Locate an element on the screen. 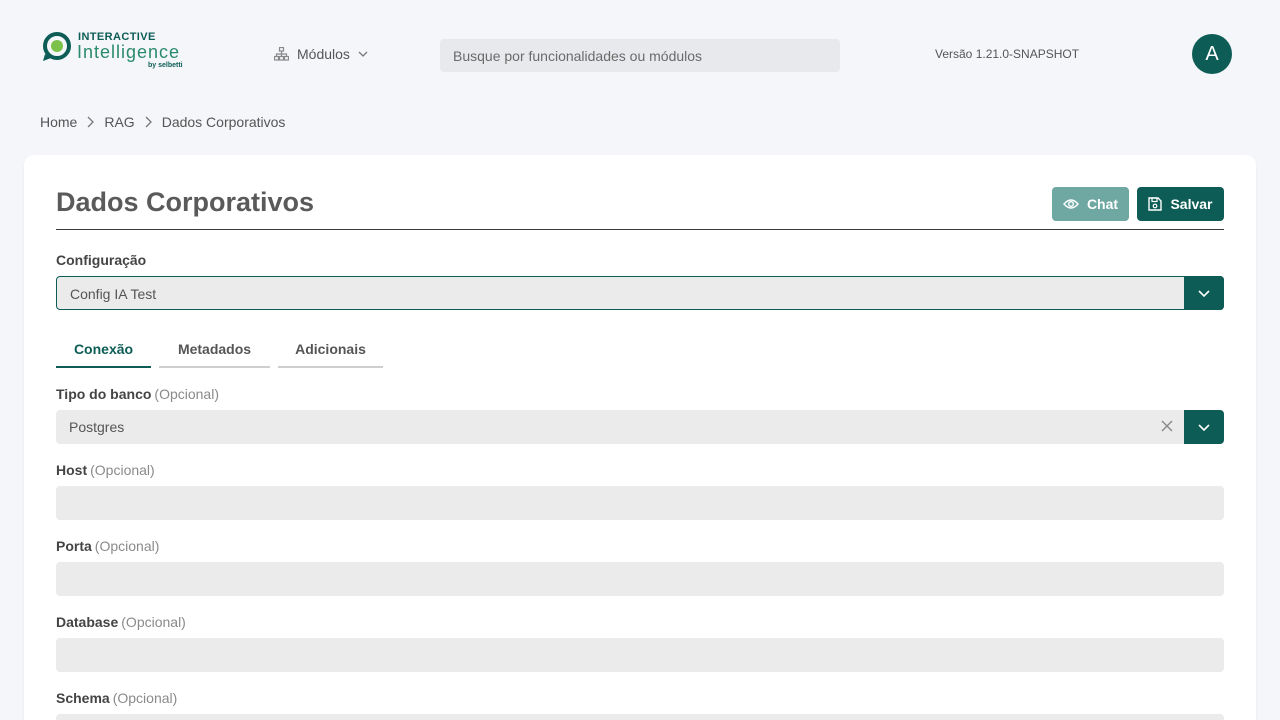 Image resolution: width=1280 pixels, height=720 pixels. avatar-initial: A is located at coordinates (1212, 53).